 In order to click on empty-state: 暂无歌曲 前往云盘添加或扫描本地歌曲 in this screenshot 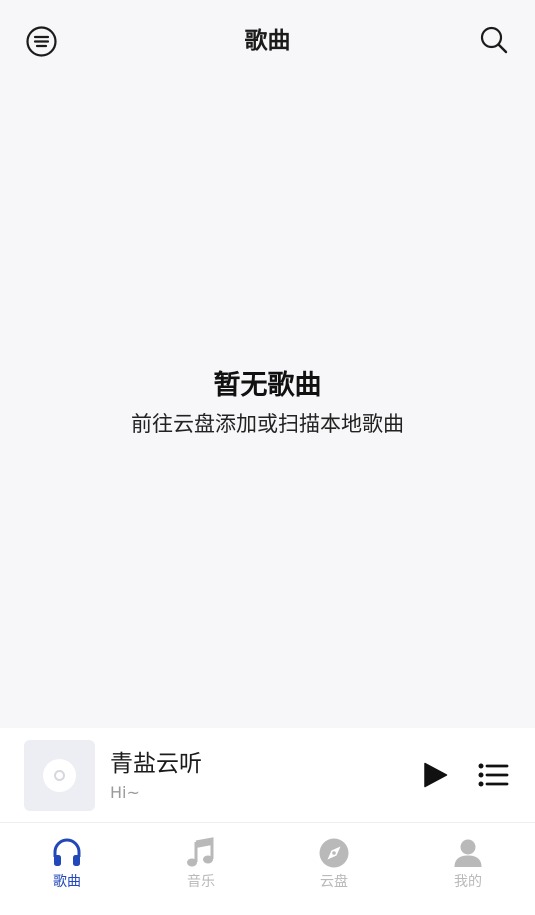, I will do `click(267, 404)`.